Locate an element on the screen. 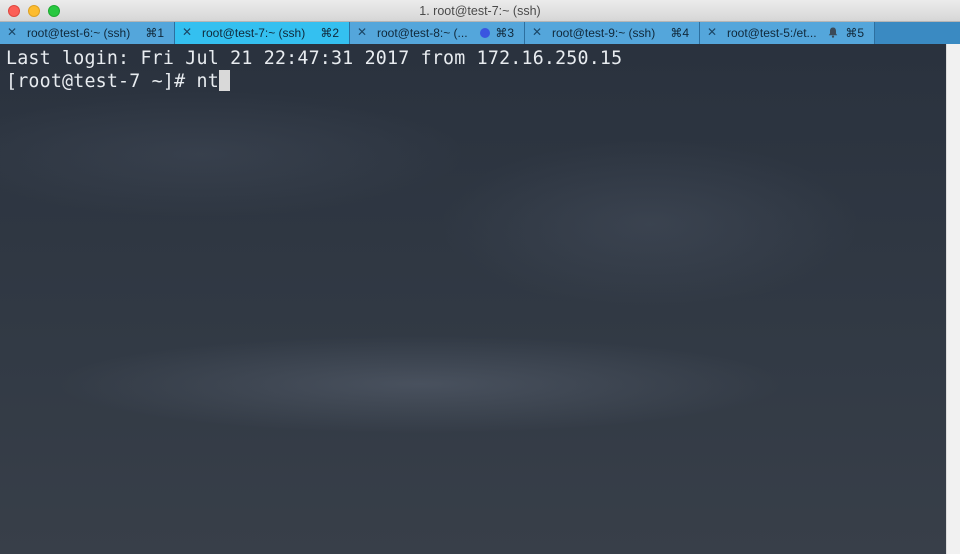  bell-icon is located at coordinates (833, 32).